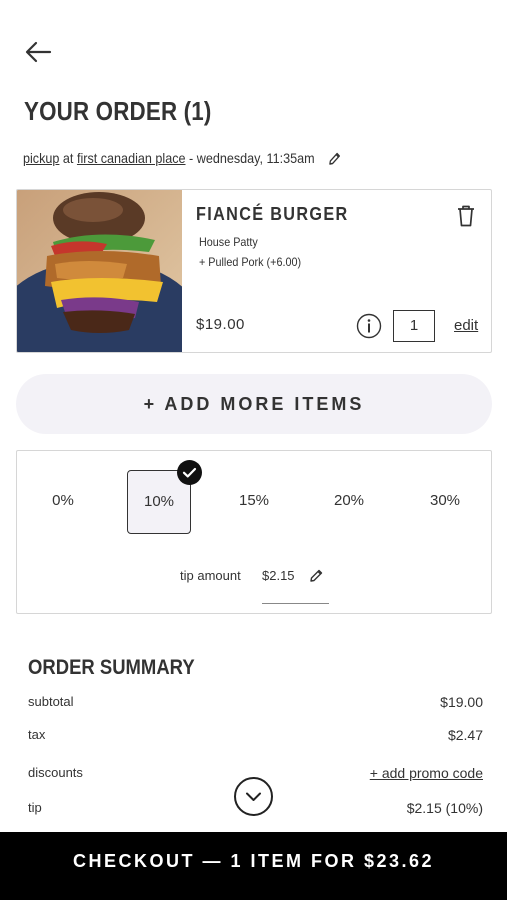  What do you see at coordinates (426, 773) in the screenshot?
I see `add-promo-code-link: + add promo code` at bounding box center [426, 773].